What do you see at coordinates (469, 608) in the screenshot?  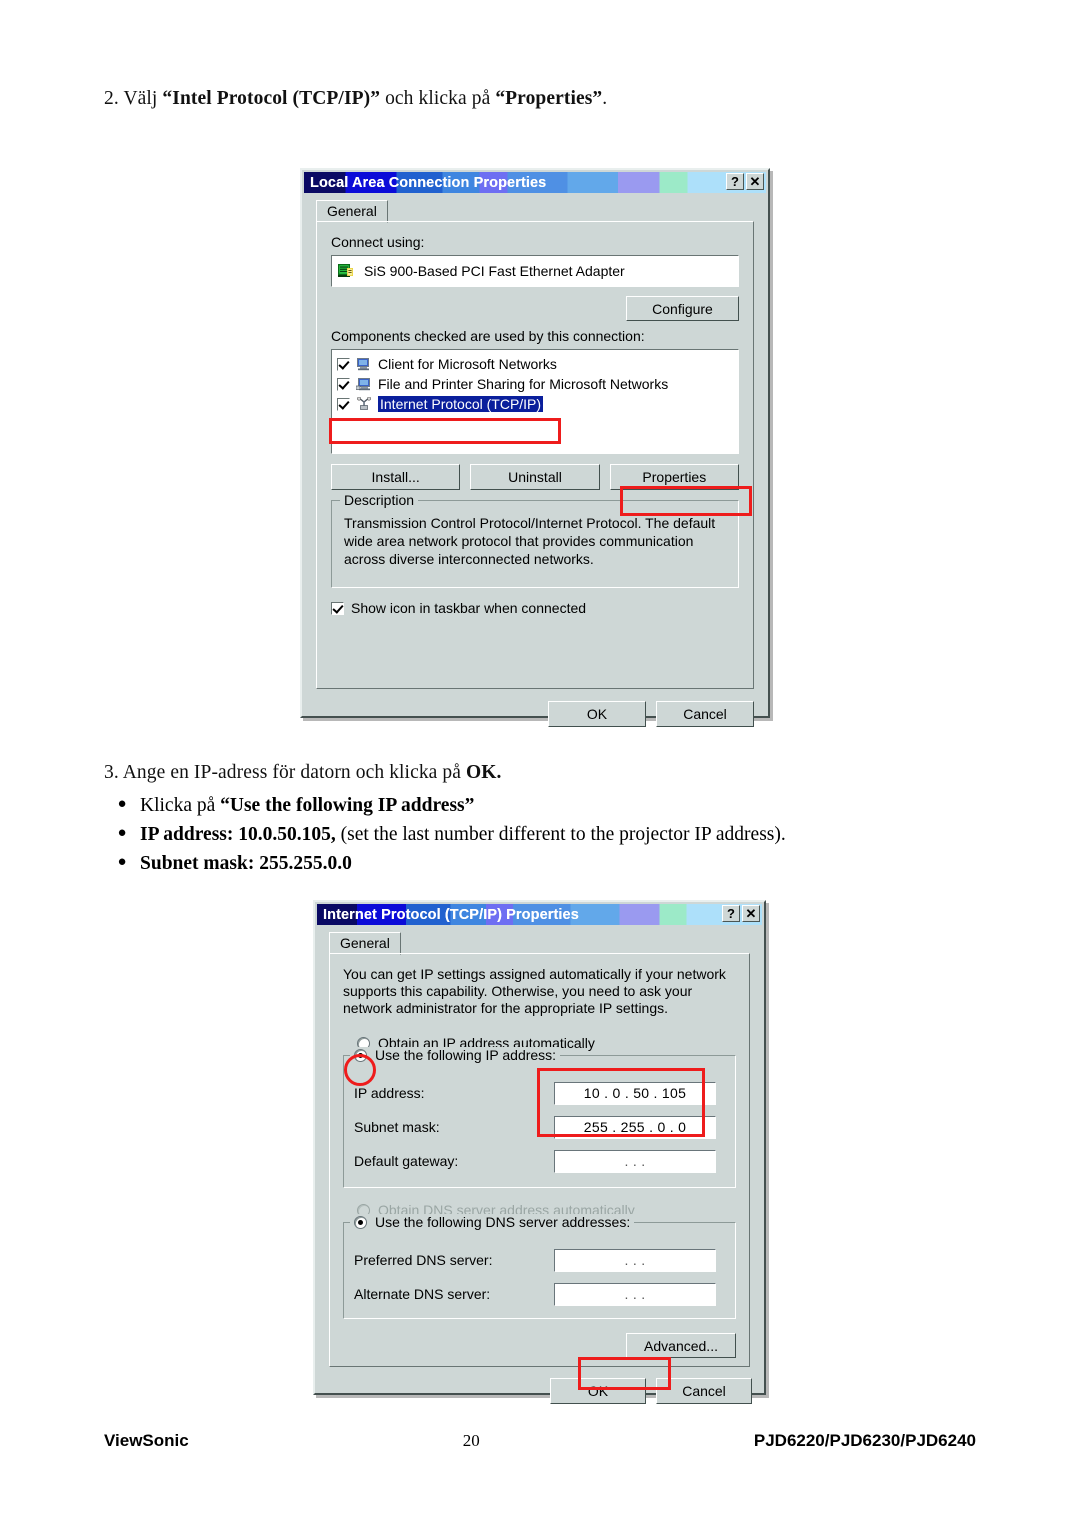 I see `show-icon-label: Show icon in taskbar when connected` at bounding box center [469, 608].